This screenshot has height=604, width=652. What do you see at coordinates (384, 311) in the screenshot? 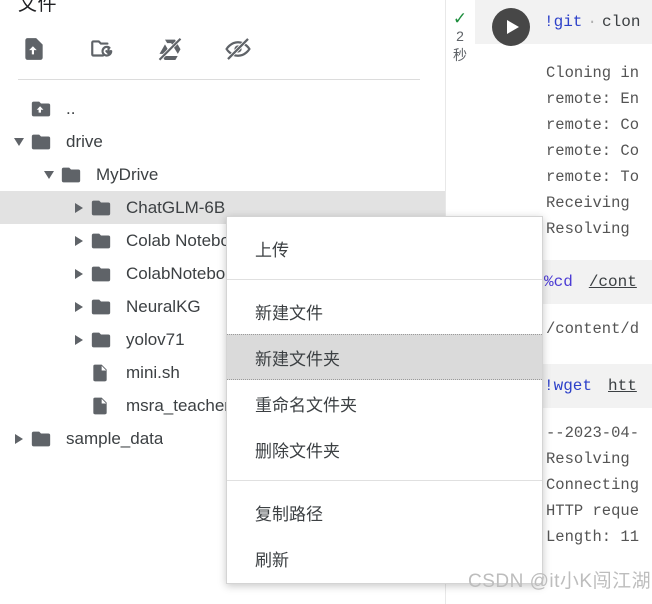
I see `context-menu-item: 新建文件` at bounding box center [384, 311].